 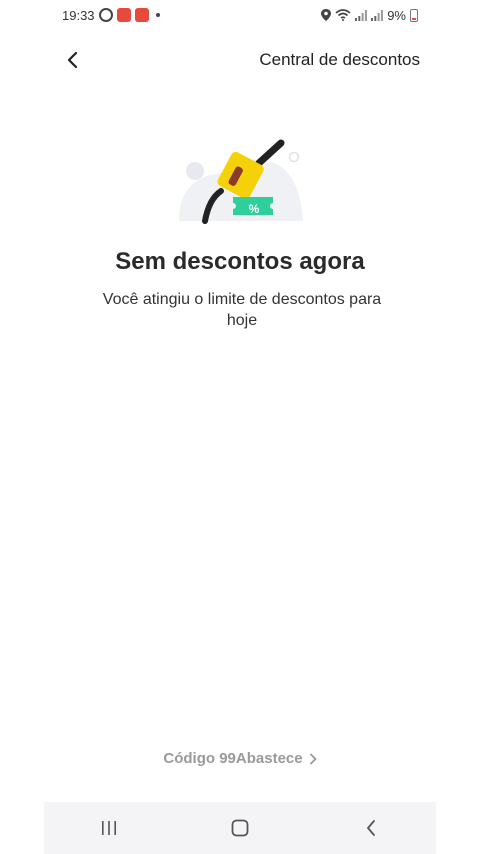 I want to click on status-time: 19:33, so click(x=78, y=15).